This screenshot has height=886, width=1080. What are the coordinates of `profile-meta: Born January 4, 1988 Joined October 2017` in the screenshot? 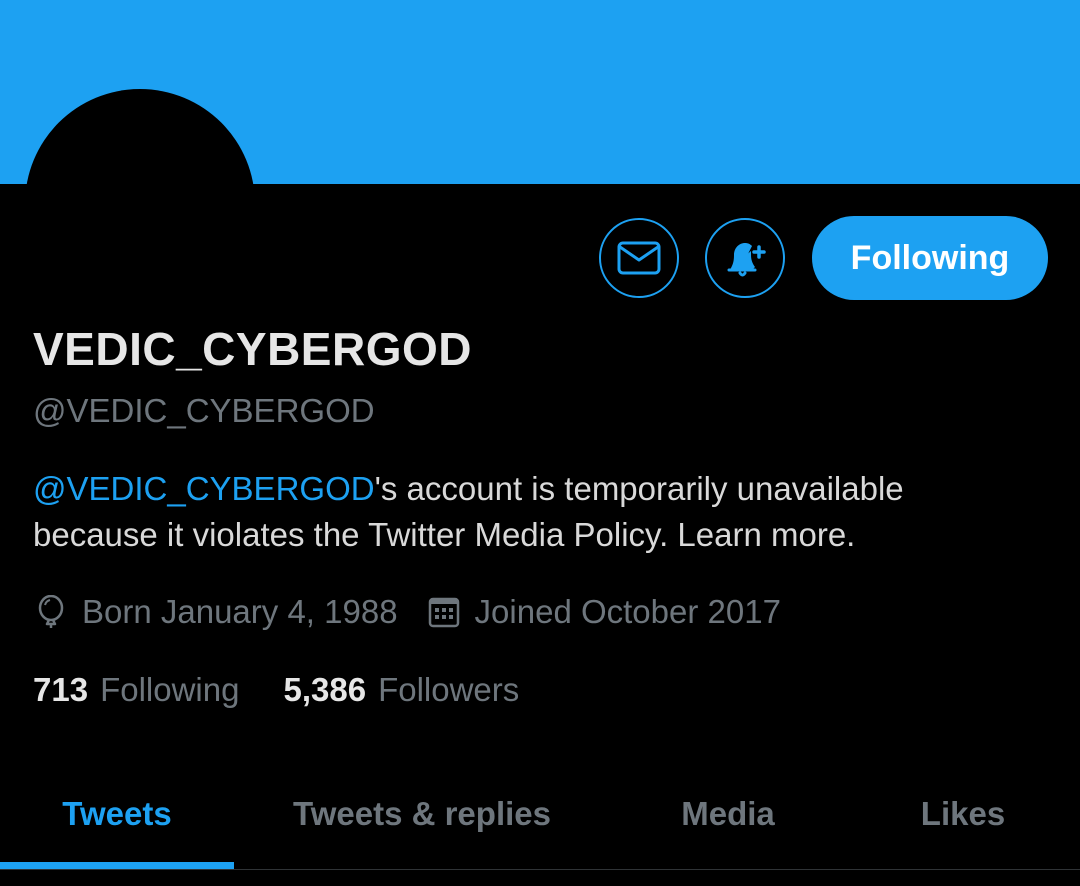 It's located at (407, 612).